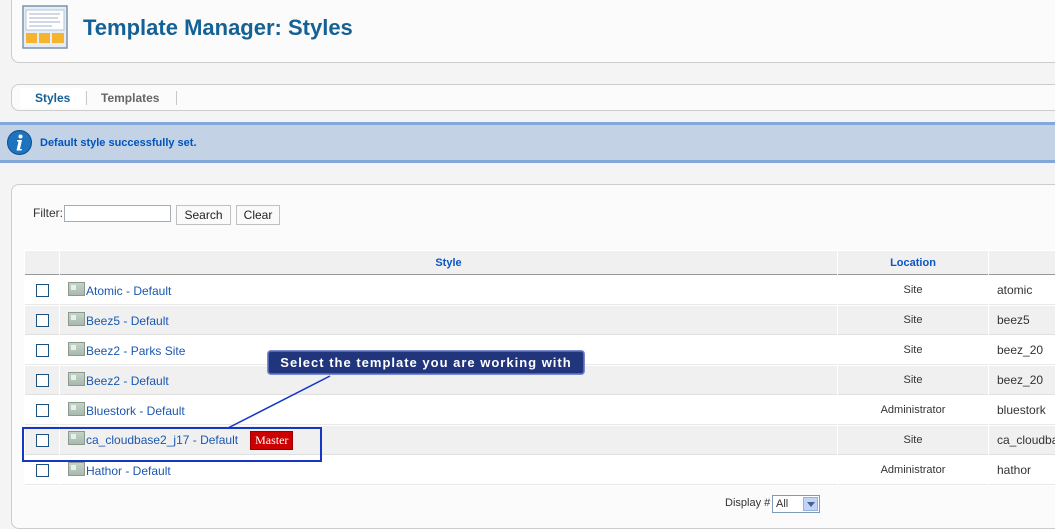  I want to click on table-row: Atomic - Default Site atomic, so click(540, 290).